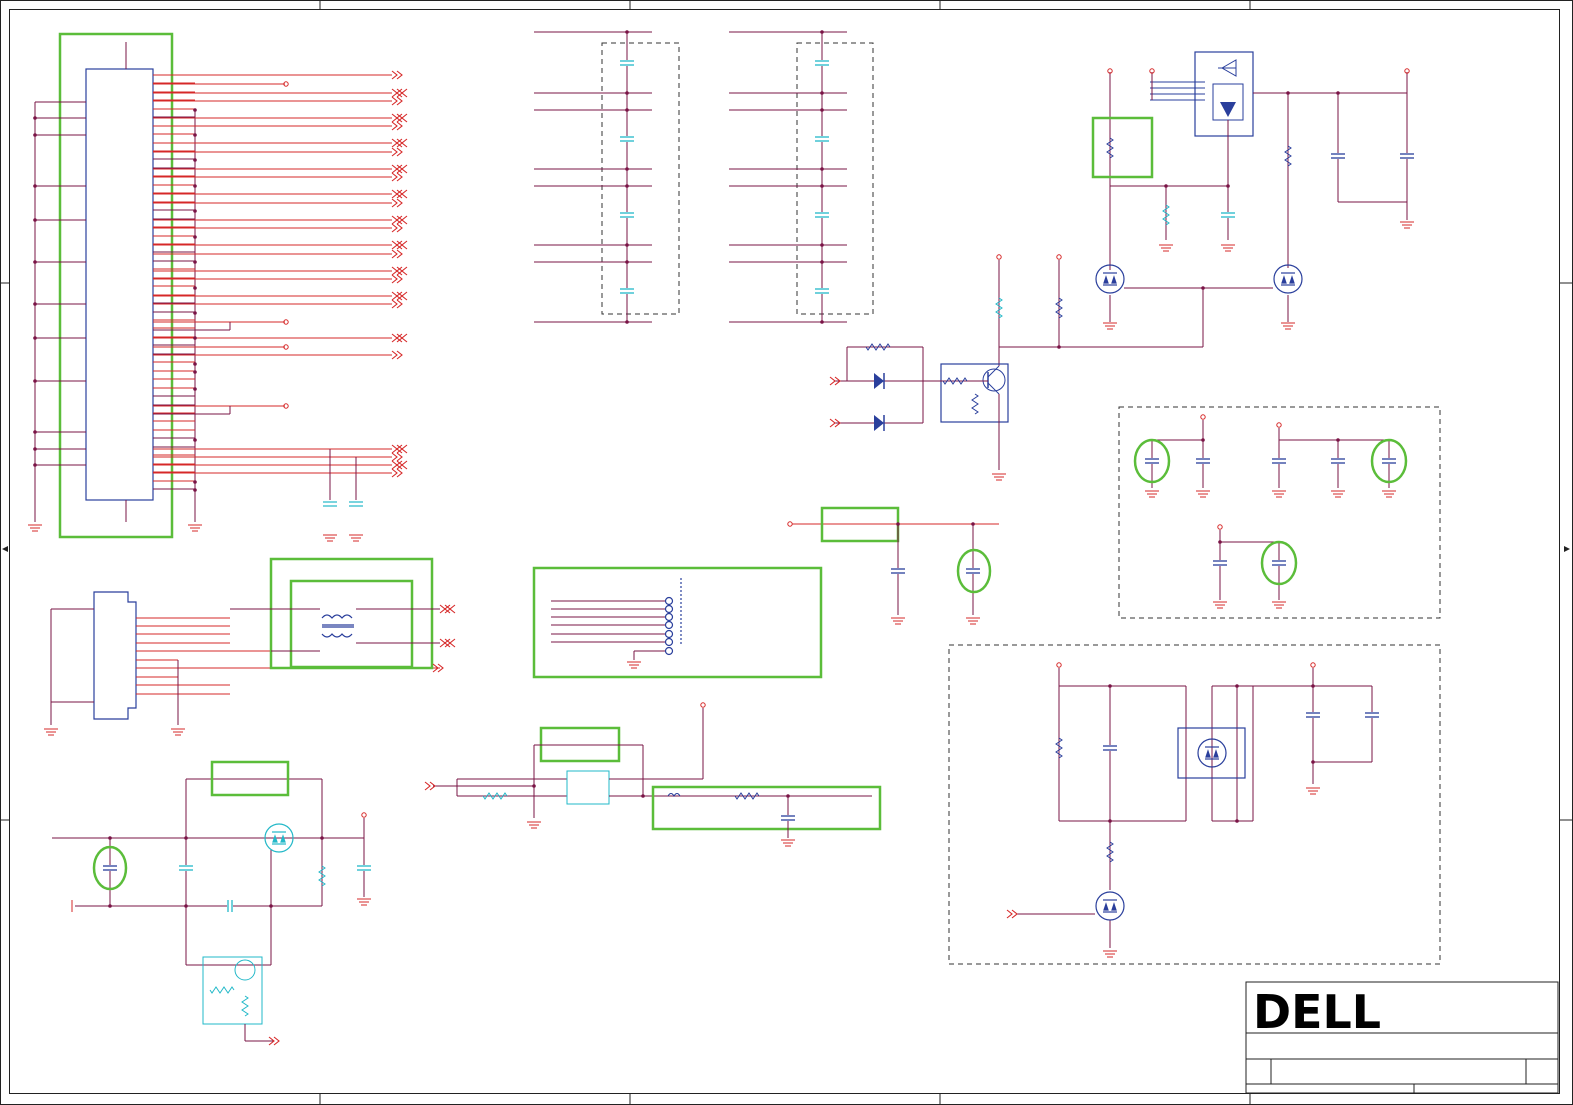 The image size is (1573, 1105). I want to click on small-connector, so click(115, 655).